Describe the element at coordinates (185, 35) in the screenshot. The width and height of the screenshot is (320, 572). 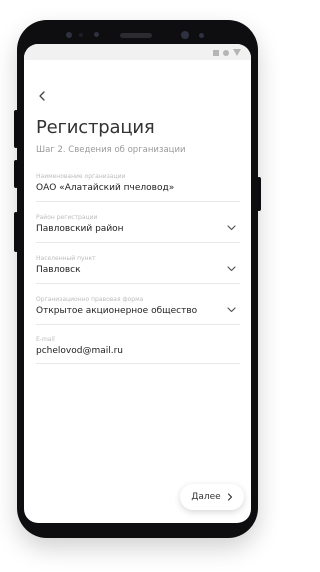
I see `iris-sensor` at that location.